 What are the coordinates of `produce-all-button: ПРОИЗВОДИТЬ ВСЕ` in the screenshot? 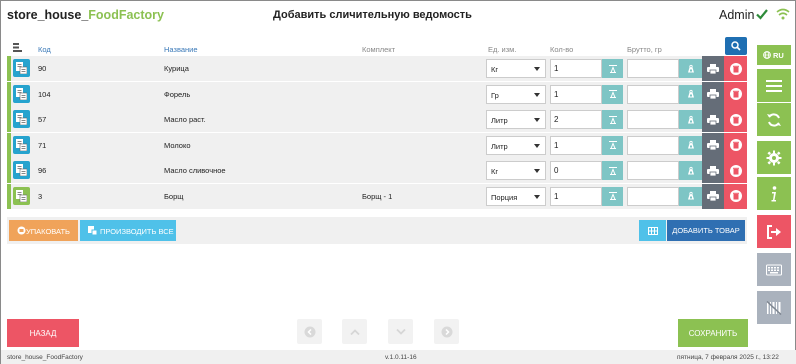 It's located at (128, 230).